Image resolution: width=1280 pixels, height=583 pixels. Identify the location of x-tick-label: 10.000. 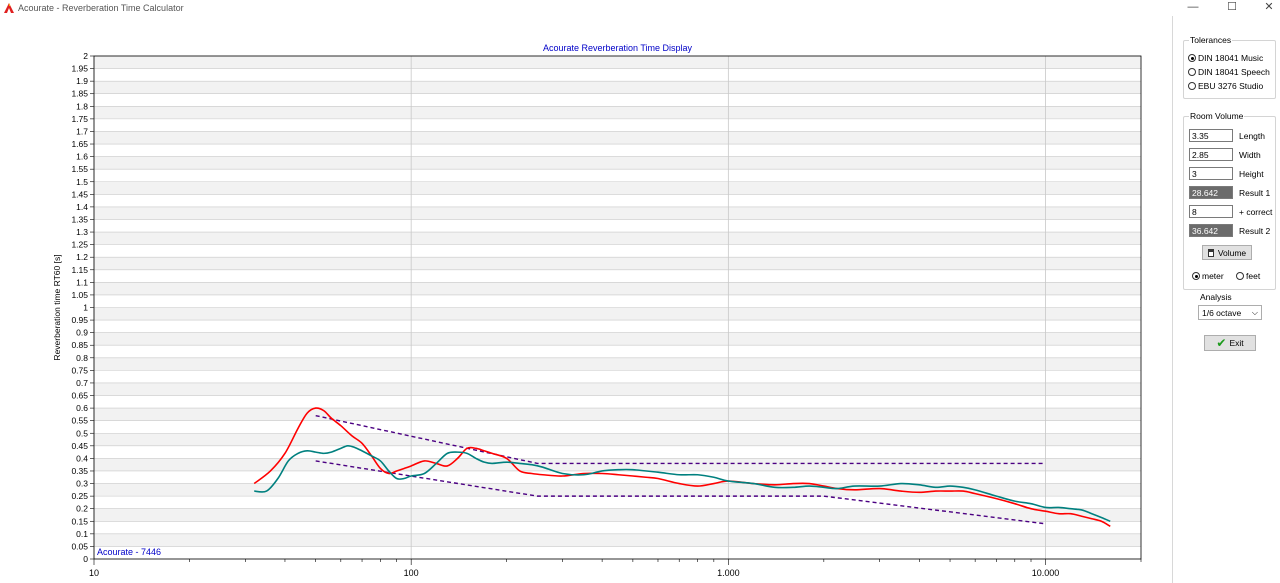
(1046, 573).